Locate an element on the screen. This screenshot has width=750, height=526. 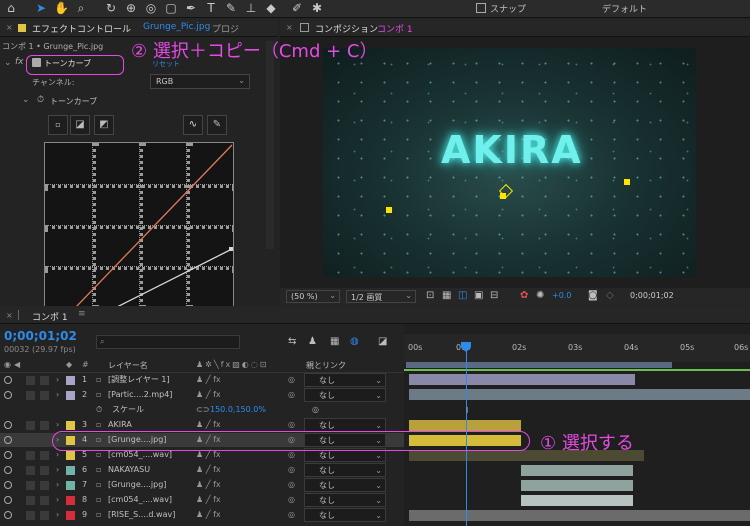
curves-chevron-icon: ⌄ is located at coordinates (26, 100).